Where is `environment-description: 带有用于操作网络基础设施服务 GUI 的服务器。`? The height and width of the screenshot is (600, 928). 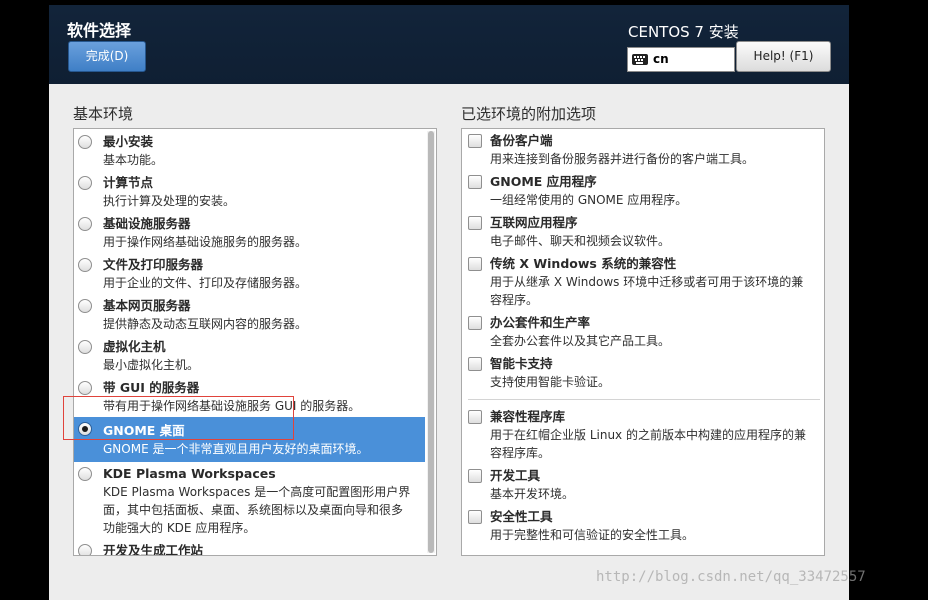 environment-description: 带有用于操作网络基础设施服务 GUI 的服务器。 is located at coordinates (232, 406).